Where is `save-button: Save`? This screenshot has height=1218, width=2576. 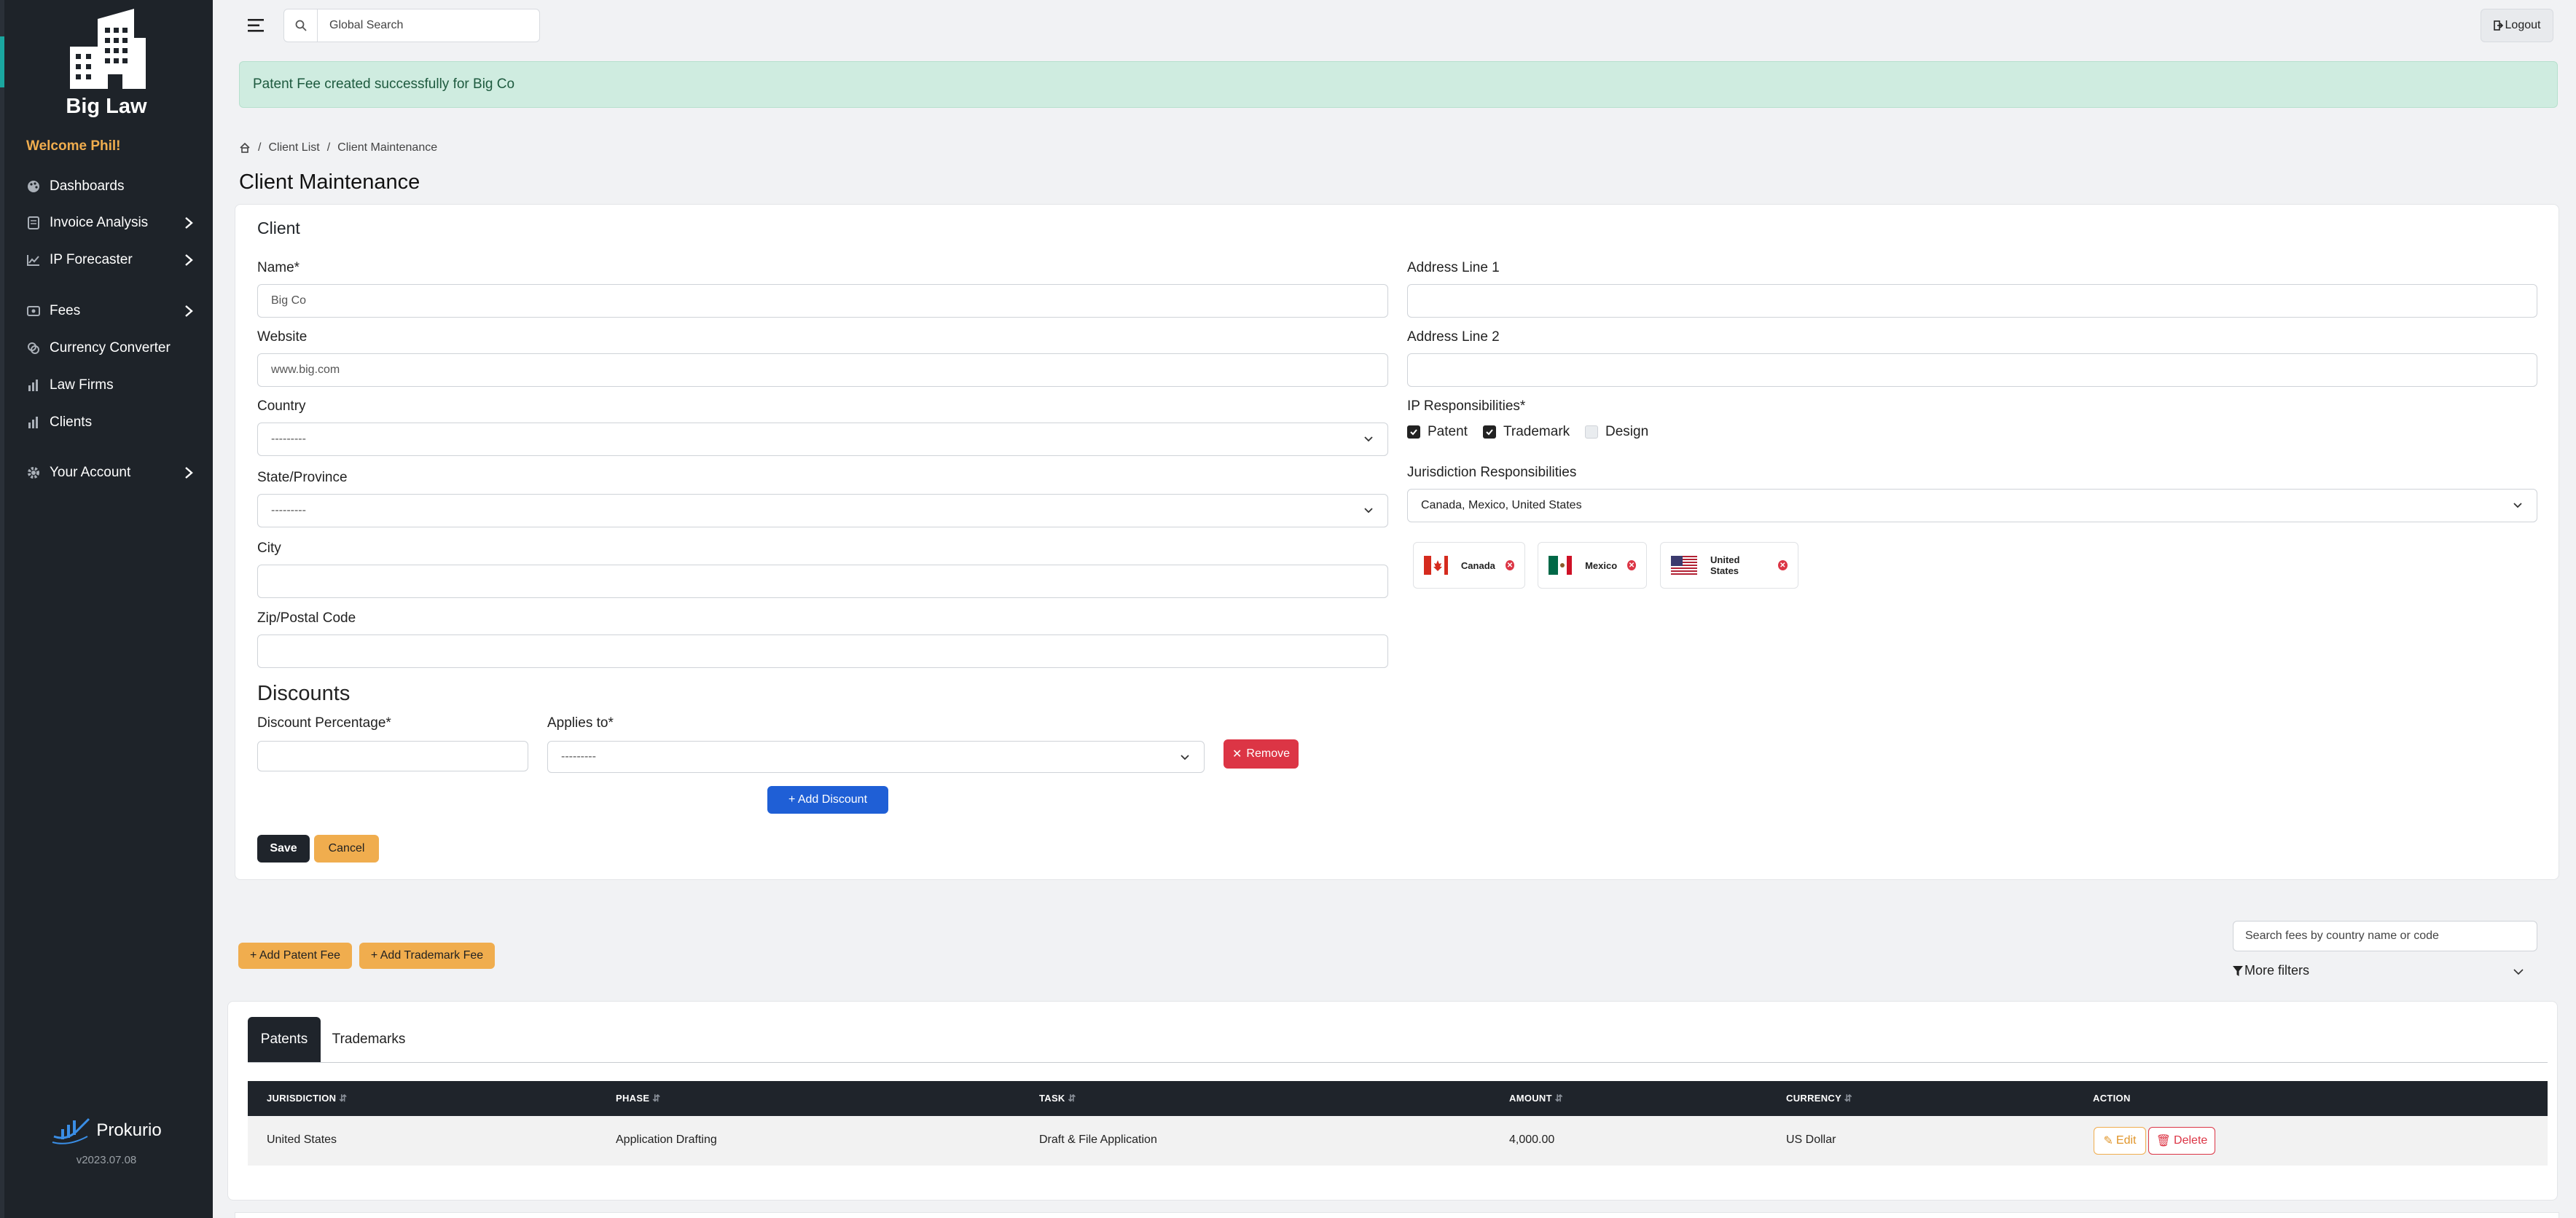
save-button: Save is located at coordinates (283, 849).